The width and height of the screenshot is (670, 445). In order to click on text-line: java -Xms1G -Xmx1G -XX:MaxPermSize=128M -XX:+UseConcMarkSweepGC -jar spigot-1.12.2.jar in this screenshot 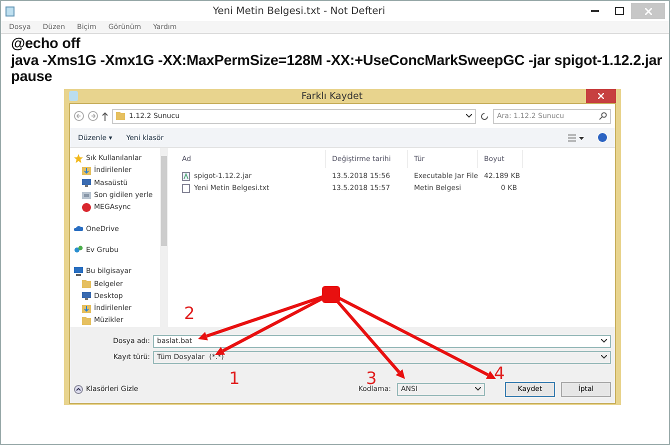, I will do `click(336, 60)`.